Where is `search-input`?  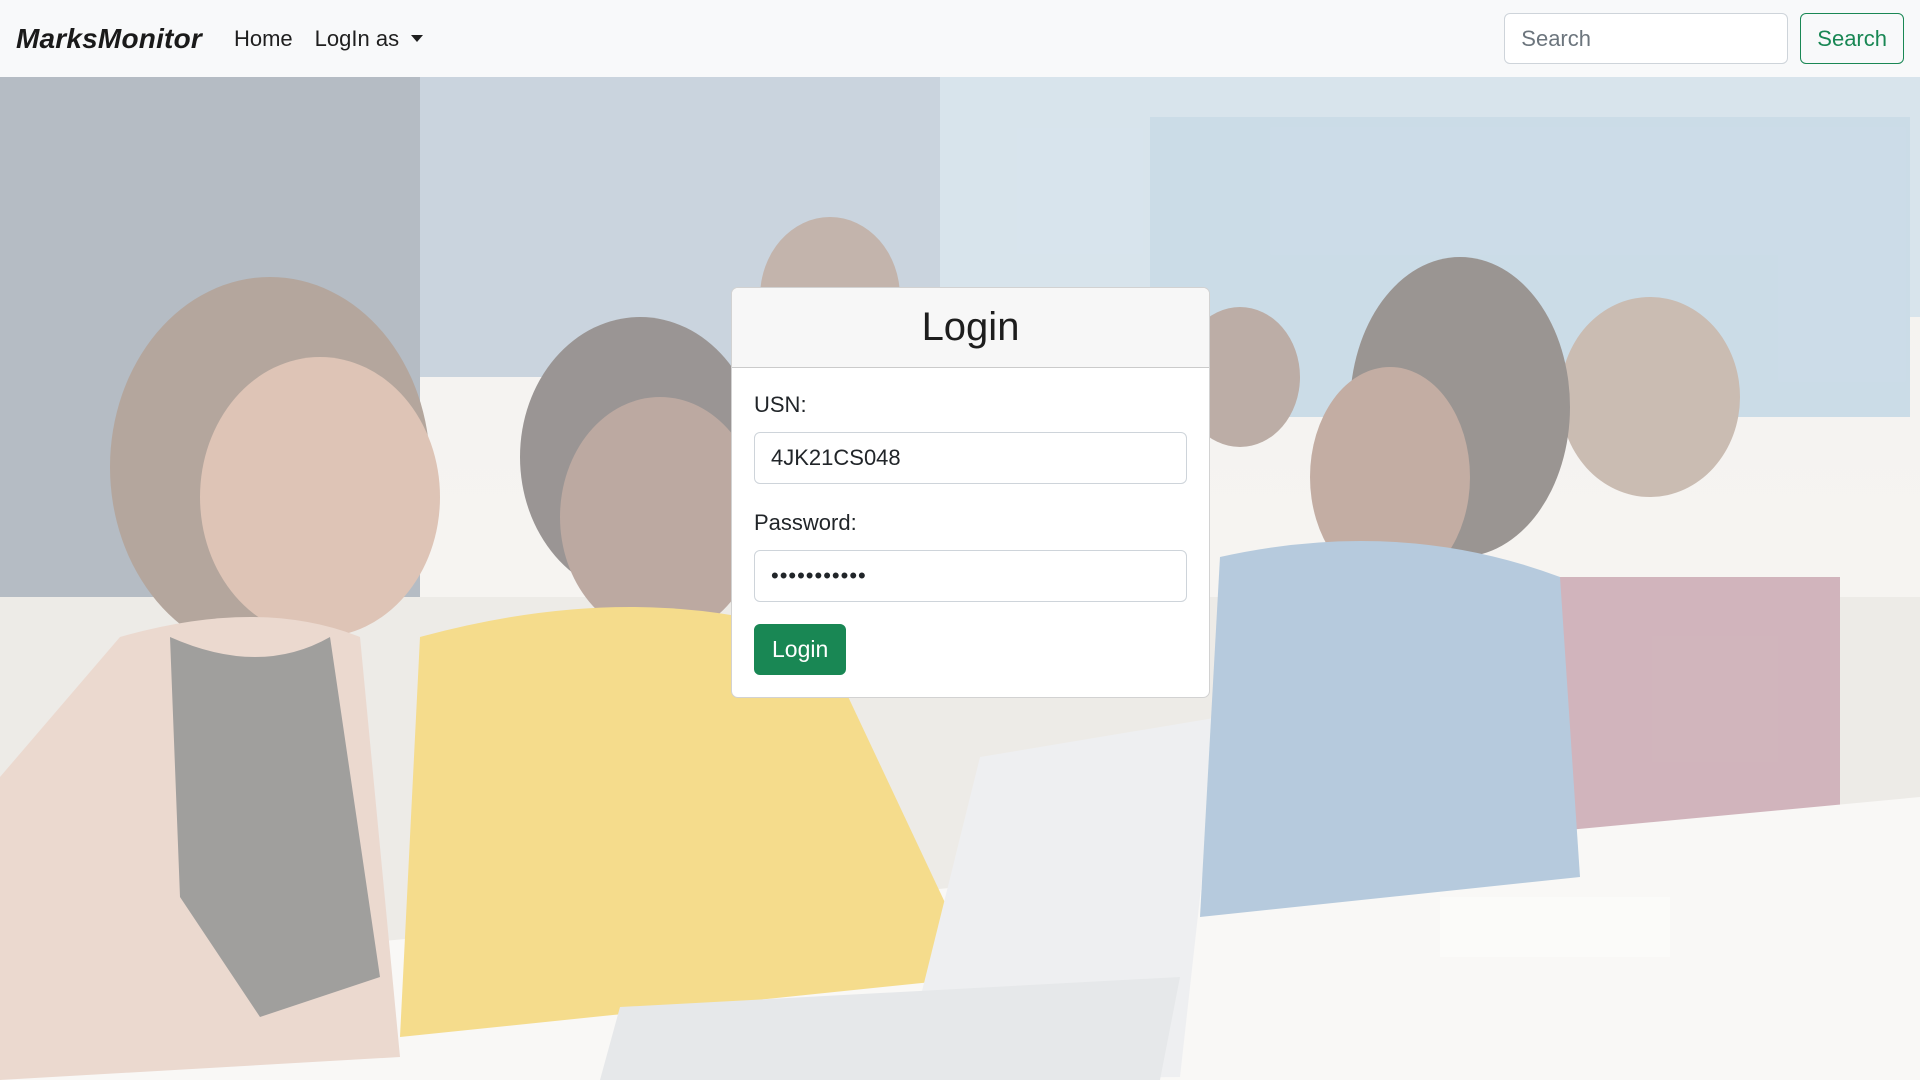
search-input is located at coordinates (1646, 38).